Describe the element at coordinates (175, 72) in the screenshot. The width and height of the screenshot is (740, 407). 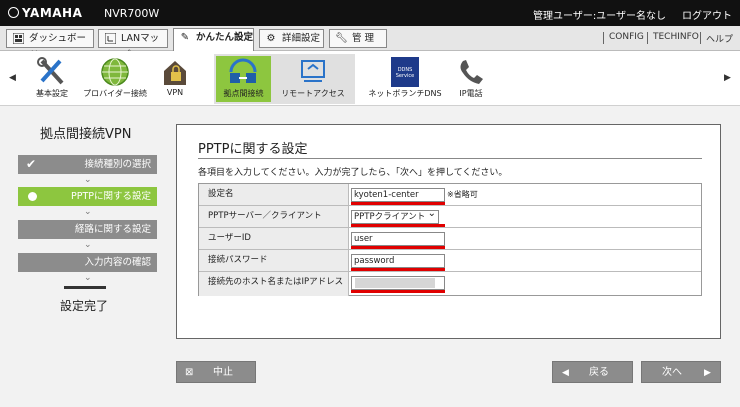
I see `lock-house-icon` at that location.